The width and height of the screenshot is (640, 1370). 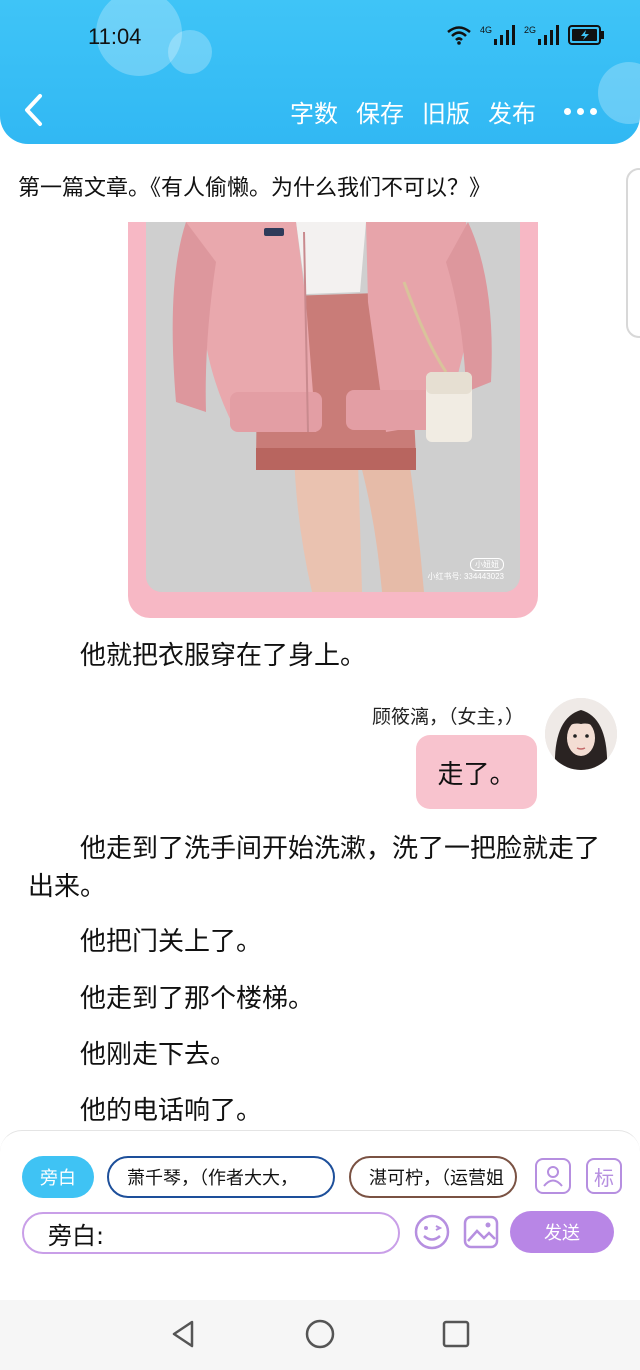 I want to click on emoji-button, so click(x=432, y=1232).